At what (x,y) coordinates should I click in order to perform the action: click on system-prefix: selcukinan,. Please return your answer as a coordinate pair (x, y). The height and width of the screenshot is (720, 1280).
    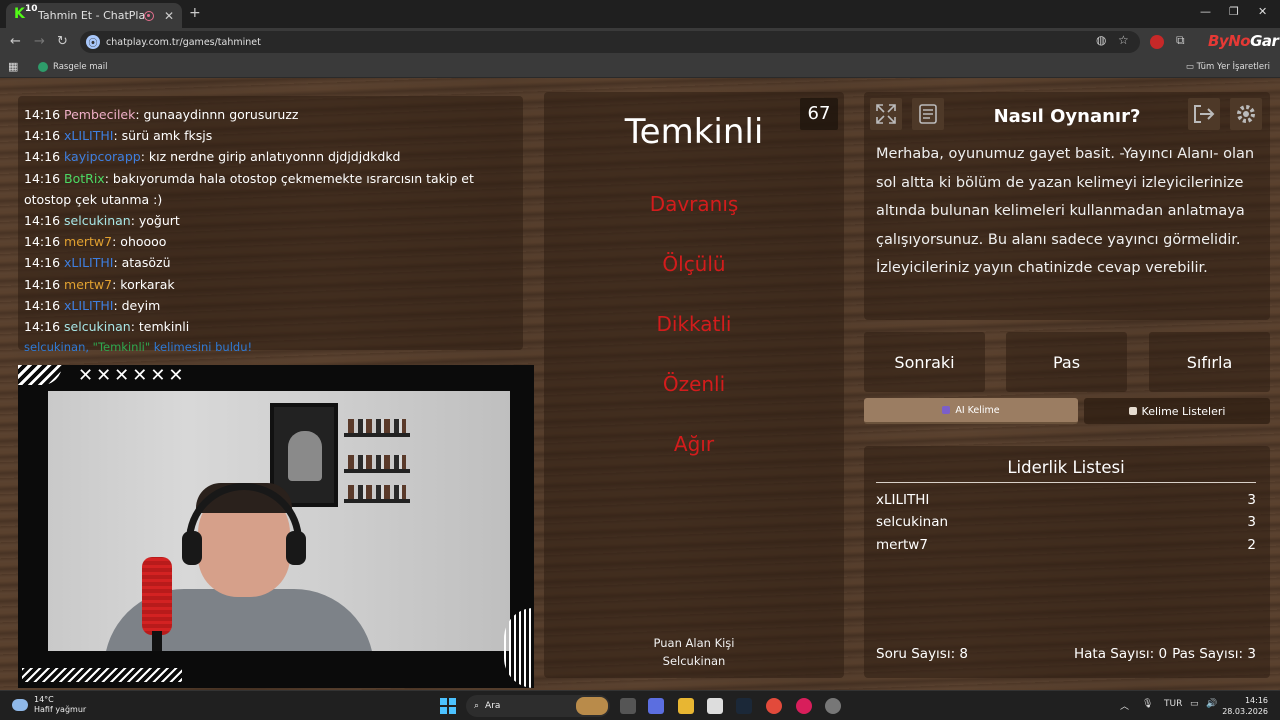
    Looking at the image, I should click on (58, 347).